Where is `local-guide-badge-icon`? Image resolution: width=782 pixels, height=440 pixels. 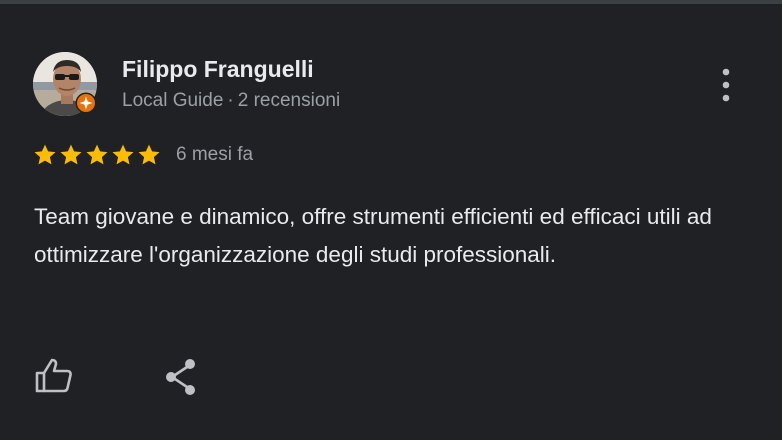 local-guide-badge-icon is located at coordinates (86, 103).